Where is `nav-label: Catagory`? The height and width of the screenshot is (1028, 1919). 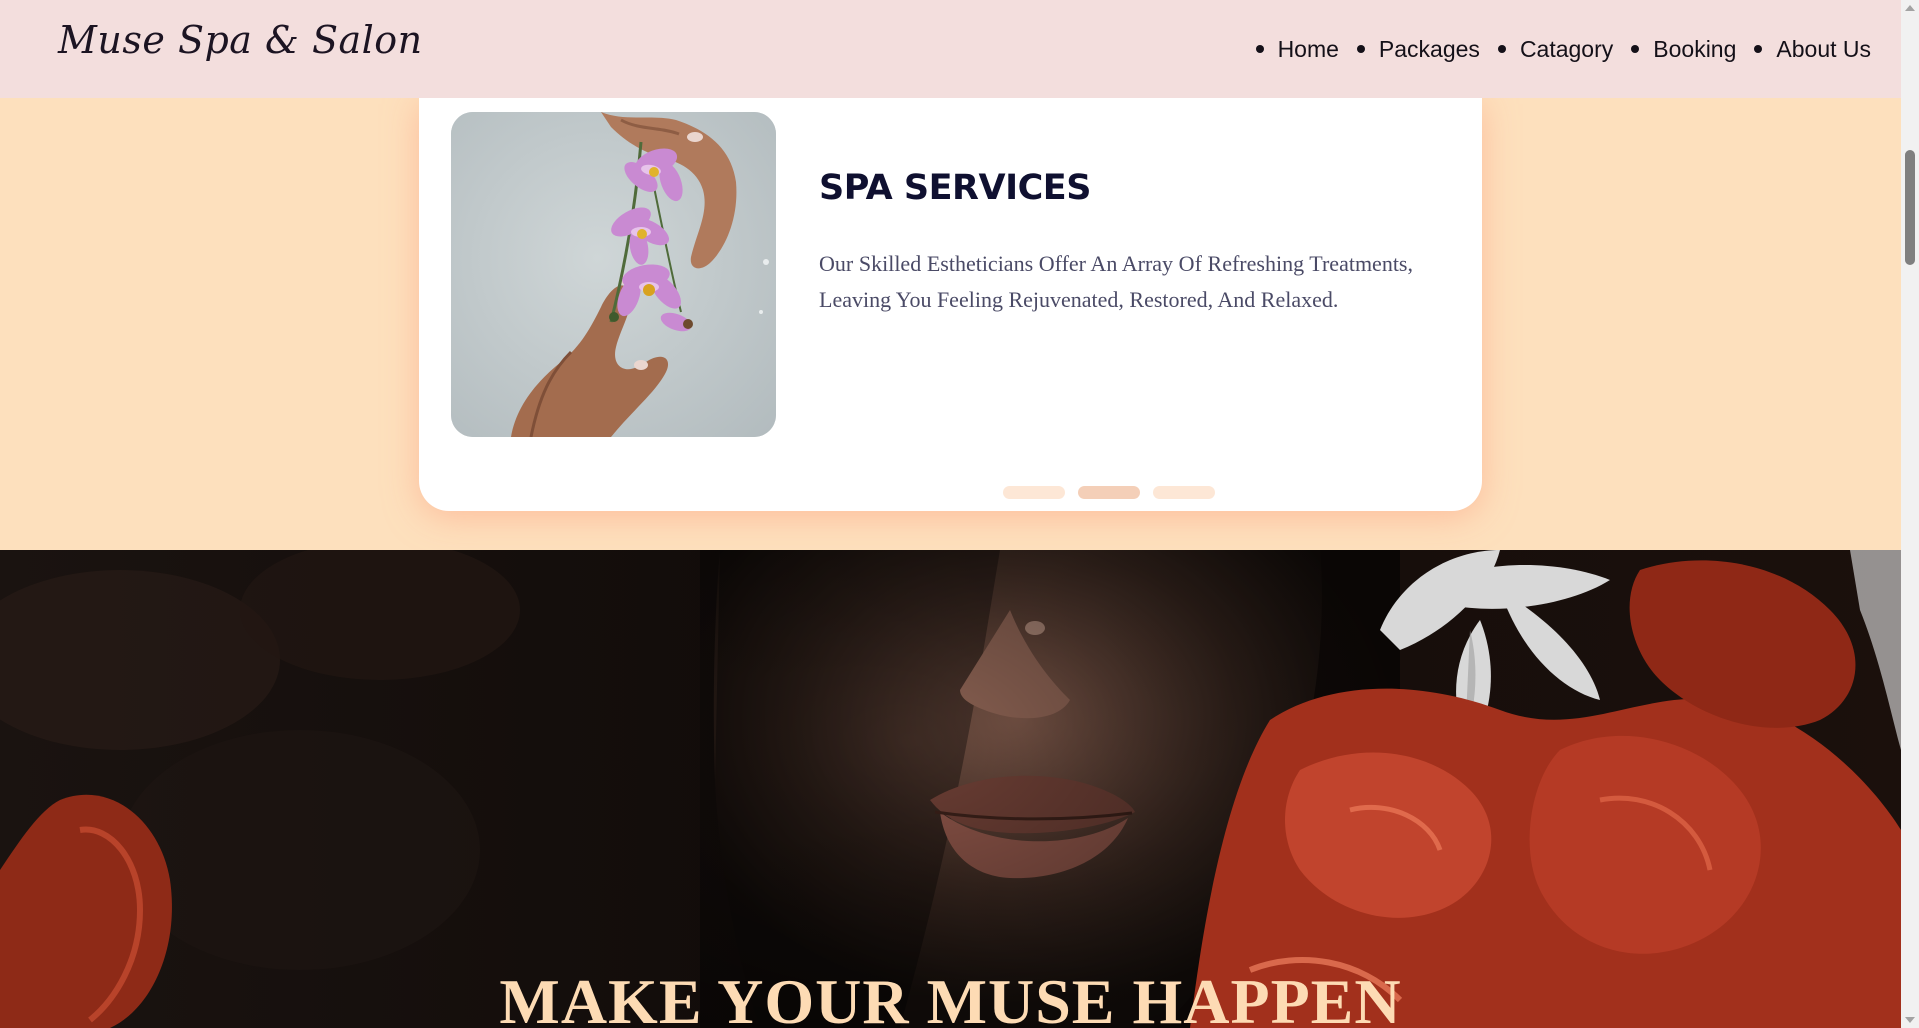
nav-label: Catagory is located at coordinates (1566, 49).